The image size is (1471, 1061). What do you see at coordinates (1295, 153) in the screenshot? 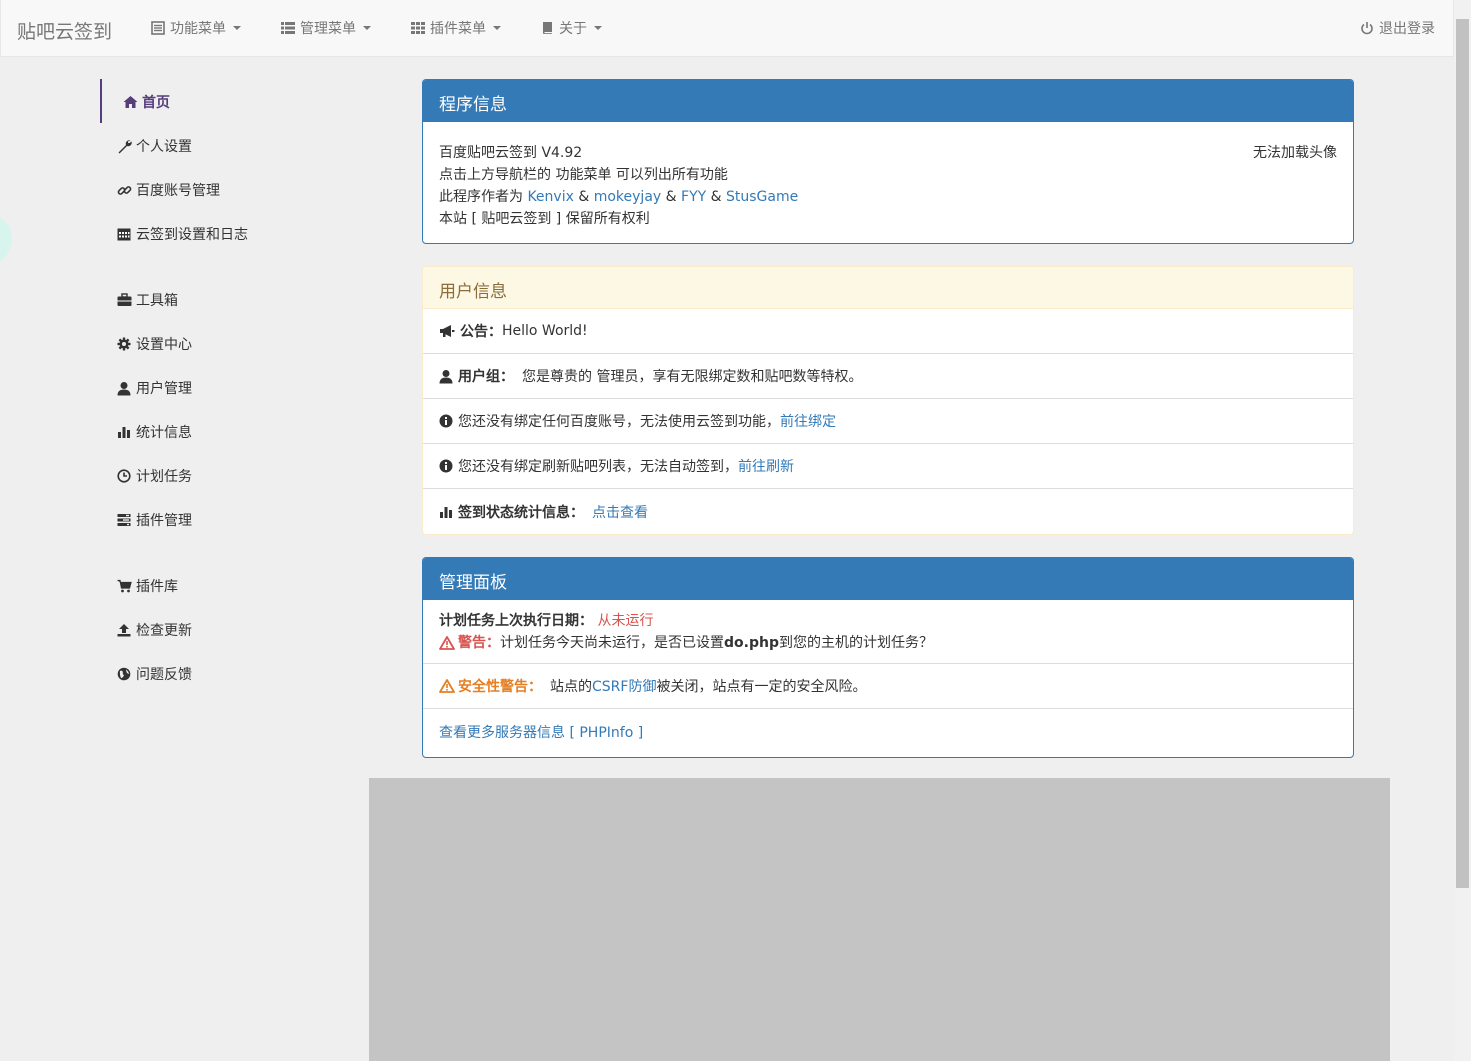
I see `avatar-alt-text: 无法加载头像` at bounding box center [1295, 153].